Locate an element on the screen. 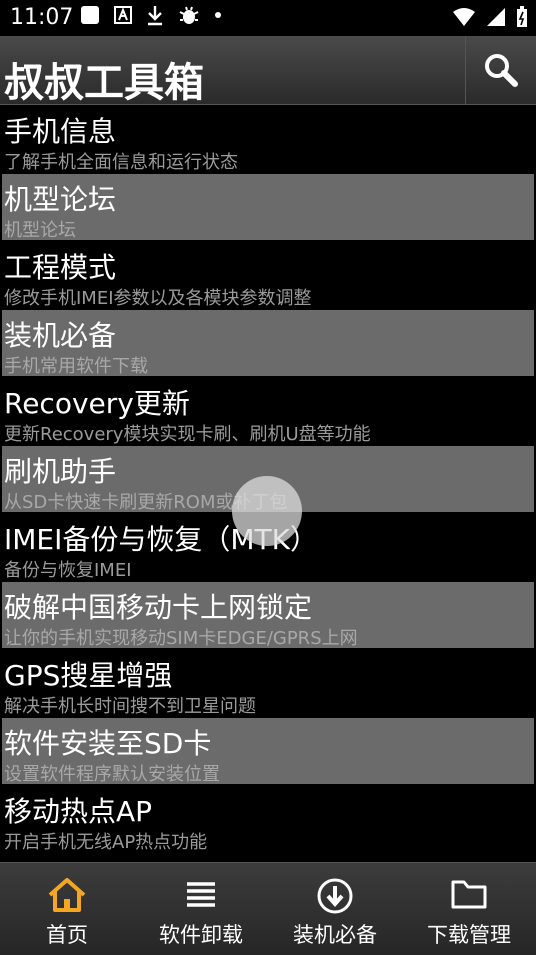  list-item: GPS搜星增强 解决手机长时间搜不到卫星问题 is located at coordinates (268, 683).